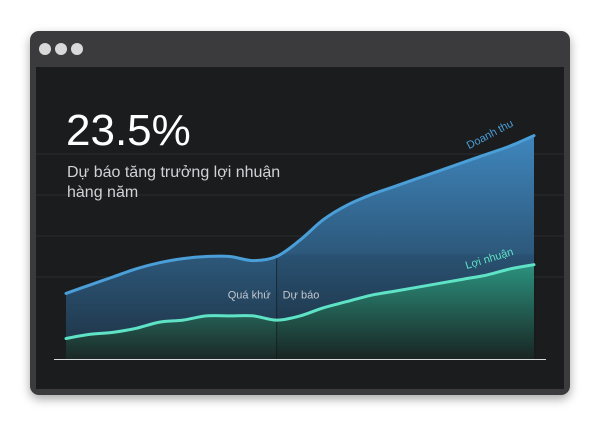 The height and width of the screenshot is (425, 600). I want to click on window-maximize-button, so click(77, 49).